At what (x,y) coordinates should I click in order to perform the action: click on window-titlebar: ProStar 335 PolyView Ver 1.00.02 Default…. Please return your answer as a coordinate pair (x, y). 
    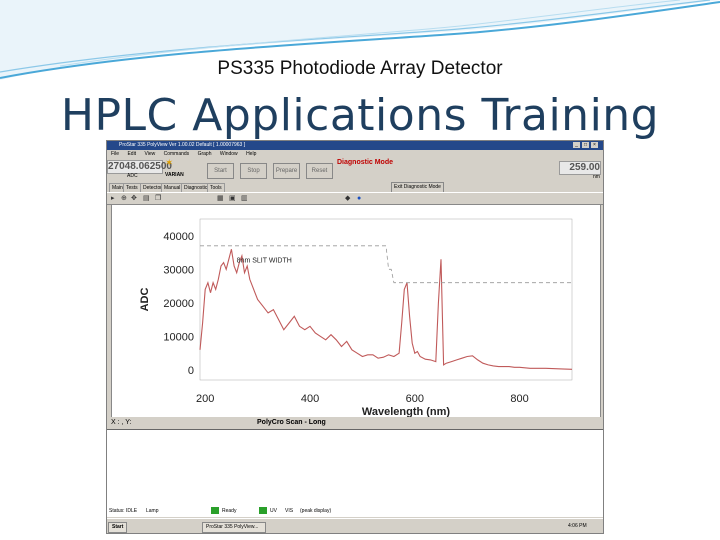
    Looking at the image, I should click on (355, 145).